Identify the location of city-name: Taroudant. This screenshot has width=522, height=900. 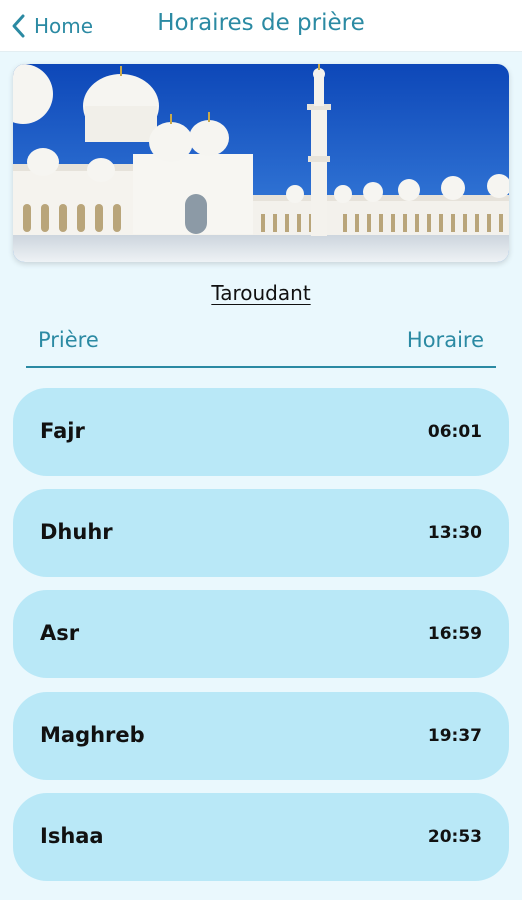
(261, 293).